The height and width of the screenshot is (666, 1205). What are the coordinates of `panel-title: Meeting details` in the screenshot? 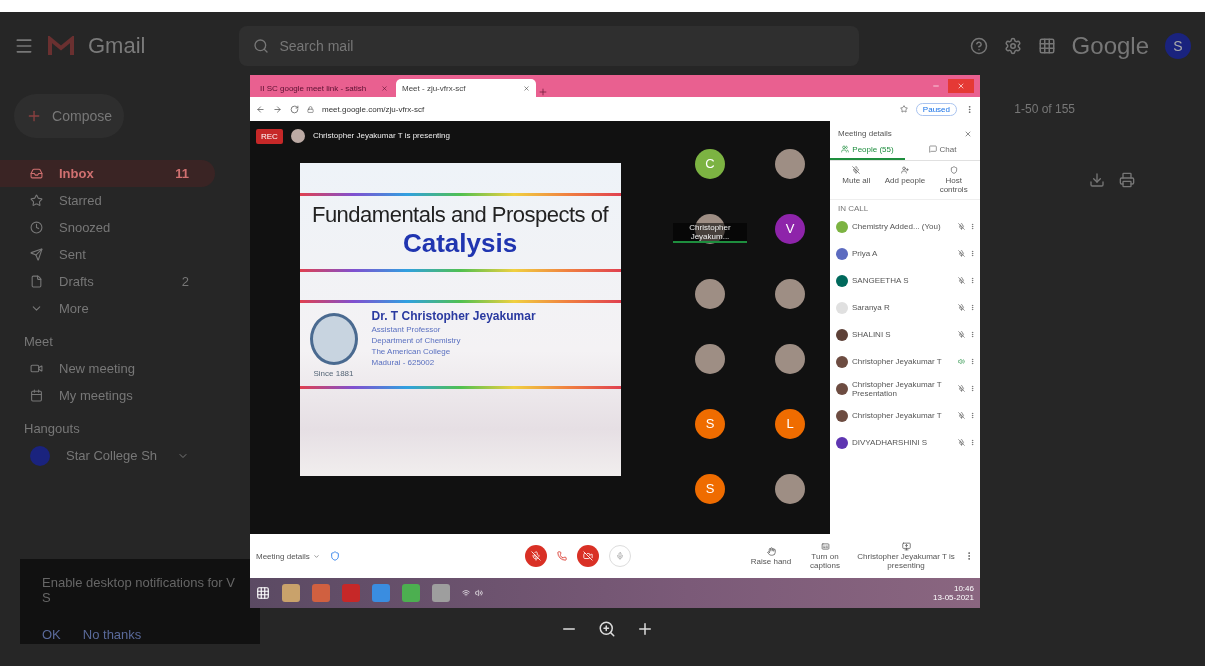 It's located at (865, 133).